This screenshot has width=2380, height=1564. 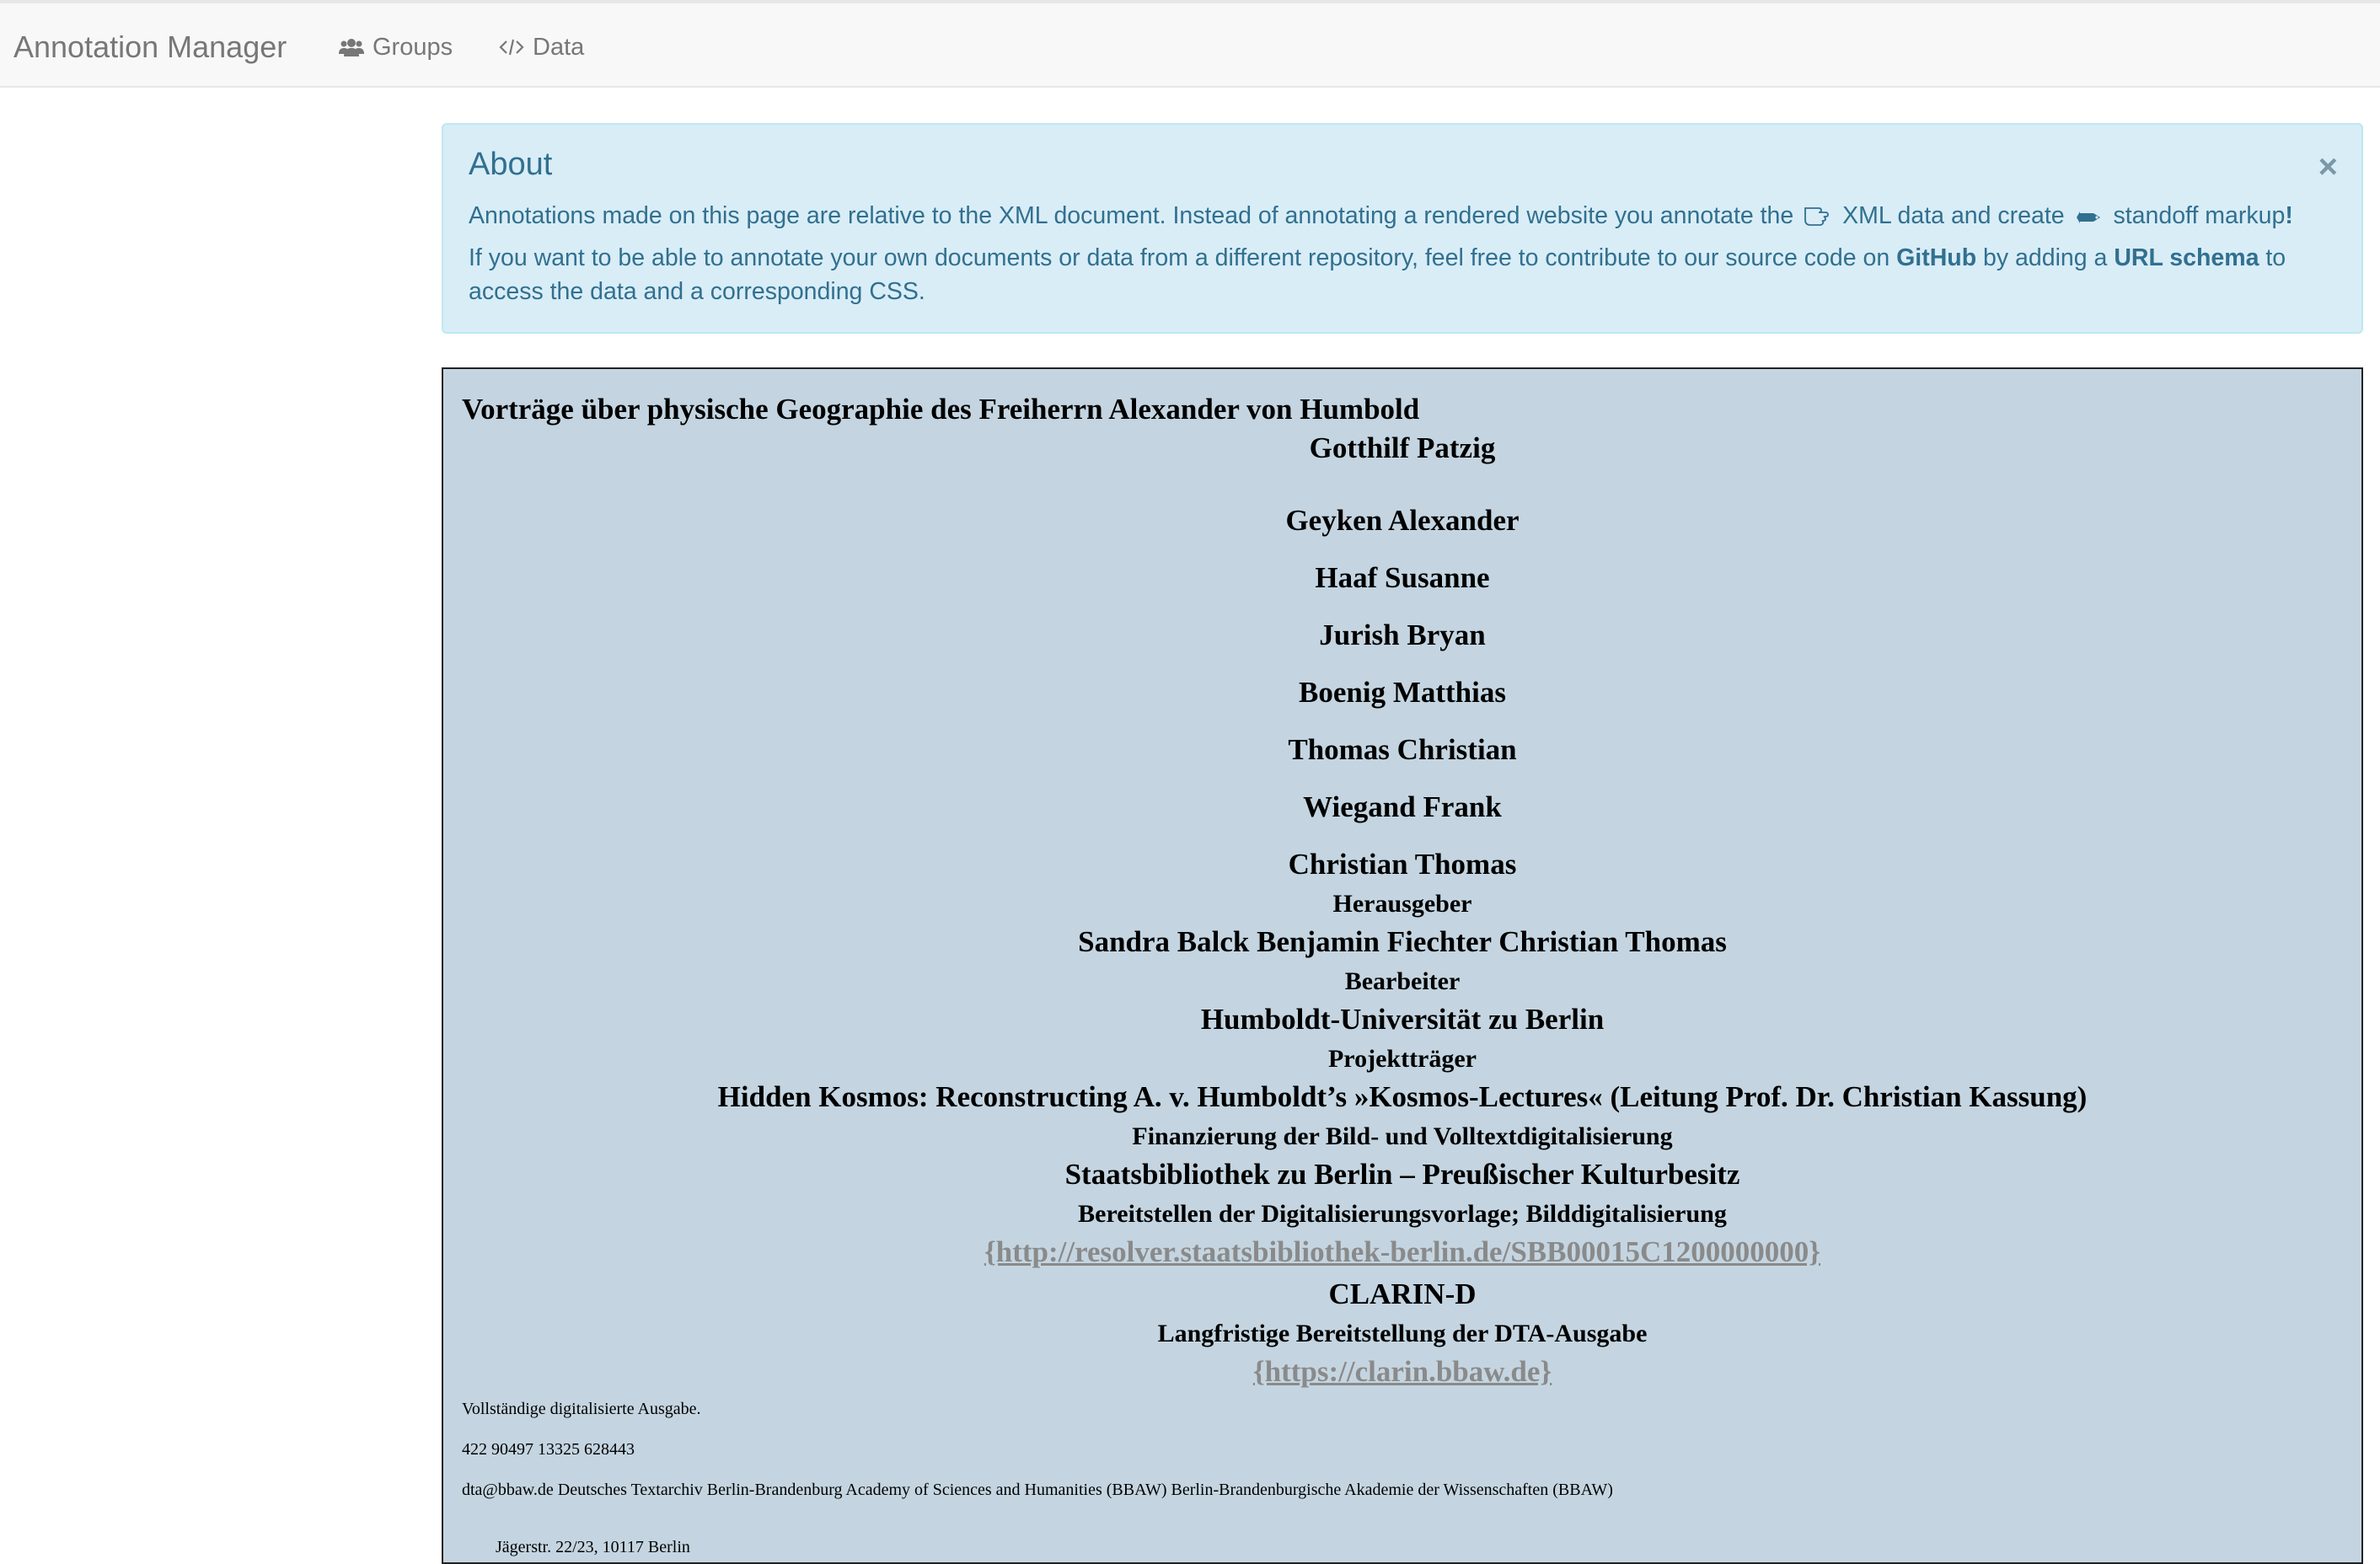 What do you see at coordinates (1402, 981) in the screenshot?
I see `role-label: Bearbeiter` at bounding box center [1402, 981].